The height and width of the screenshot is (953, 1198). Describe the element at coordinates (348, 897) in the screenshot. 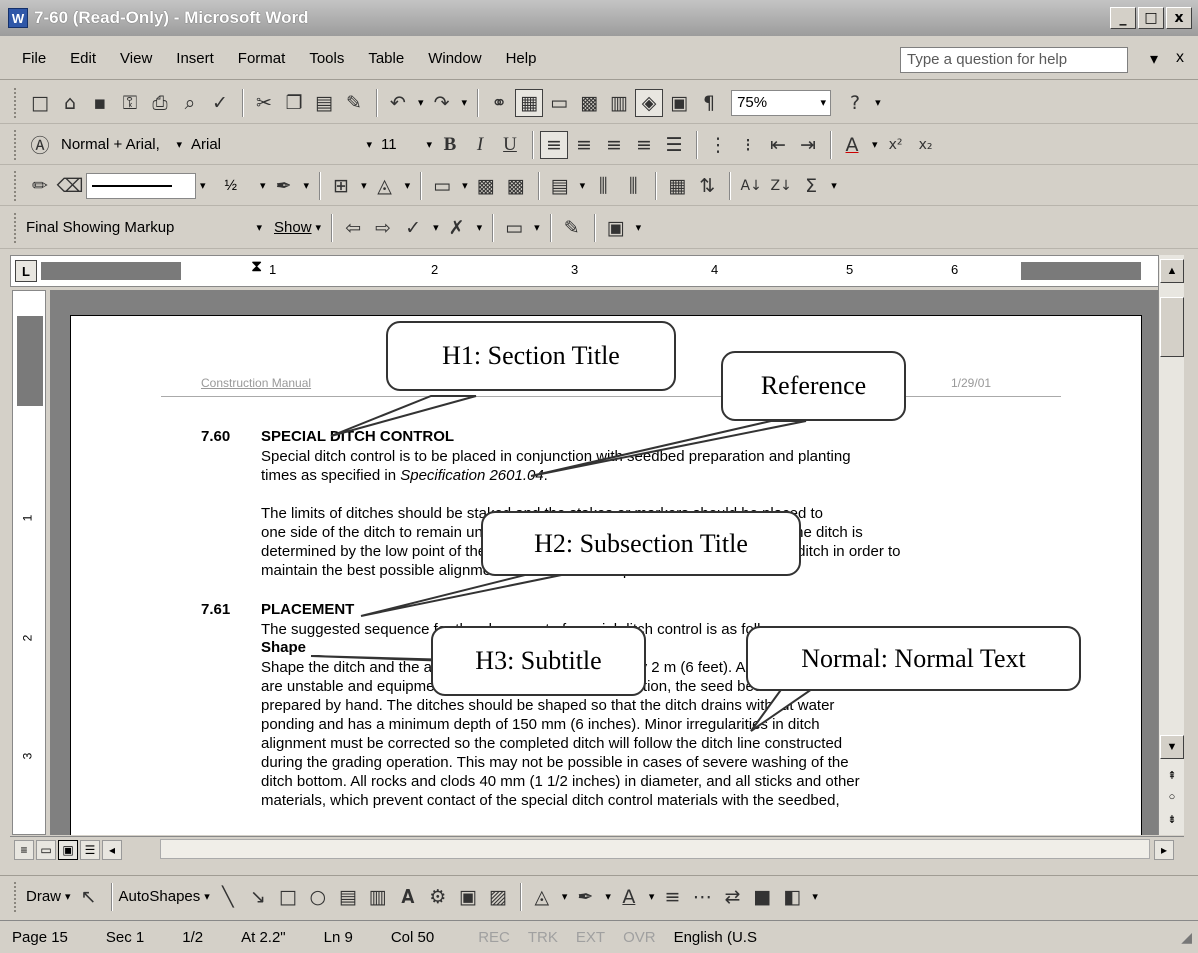

I see `text-box-icon: ▤` at that location.